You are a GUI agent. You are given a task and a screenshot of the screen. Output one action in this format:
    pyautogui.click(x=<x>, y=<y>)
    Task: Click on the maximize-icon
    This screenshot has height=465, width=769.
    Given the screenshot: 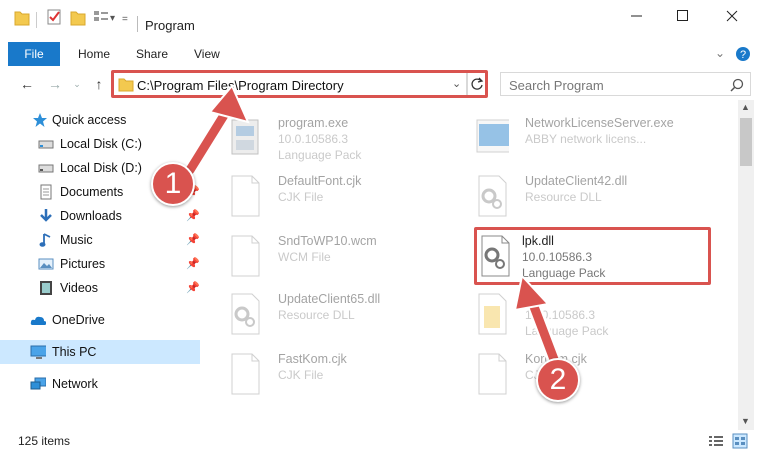 What is the action you would take?
    pyautogui.click(x=682, y=15)
    